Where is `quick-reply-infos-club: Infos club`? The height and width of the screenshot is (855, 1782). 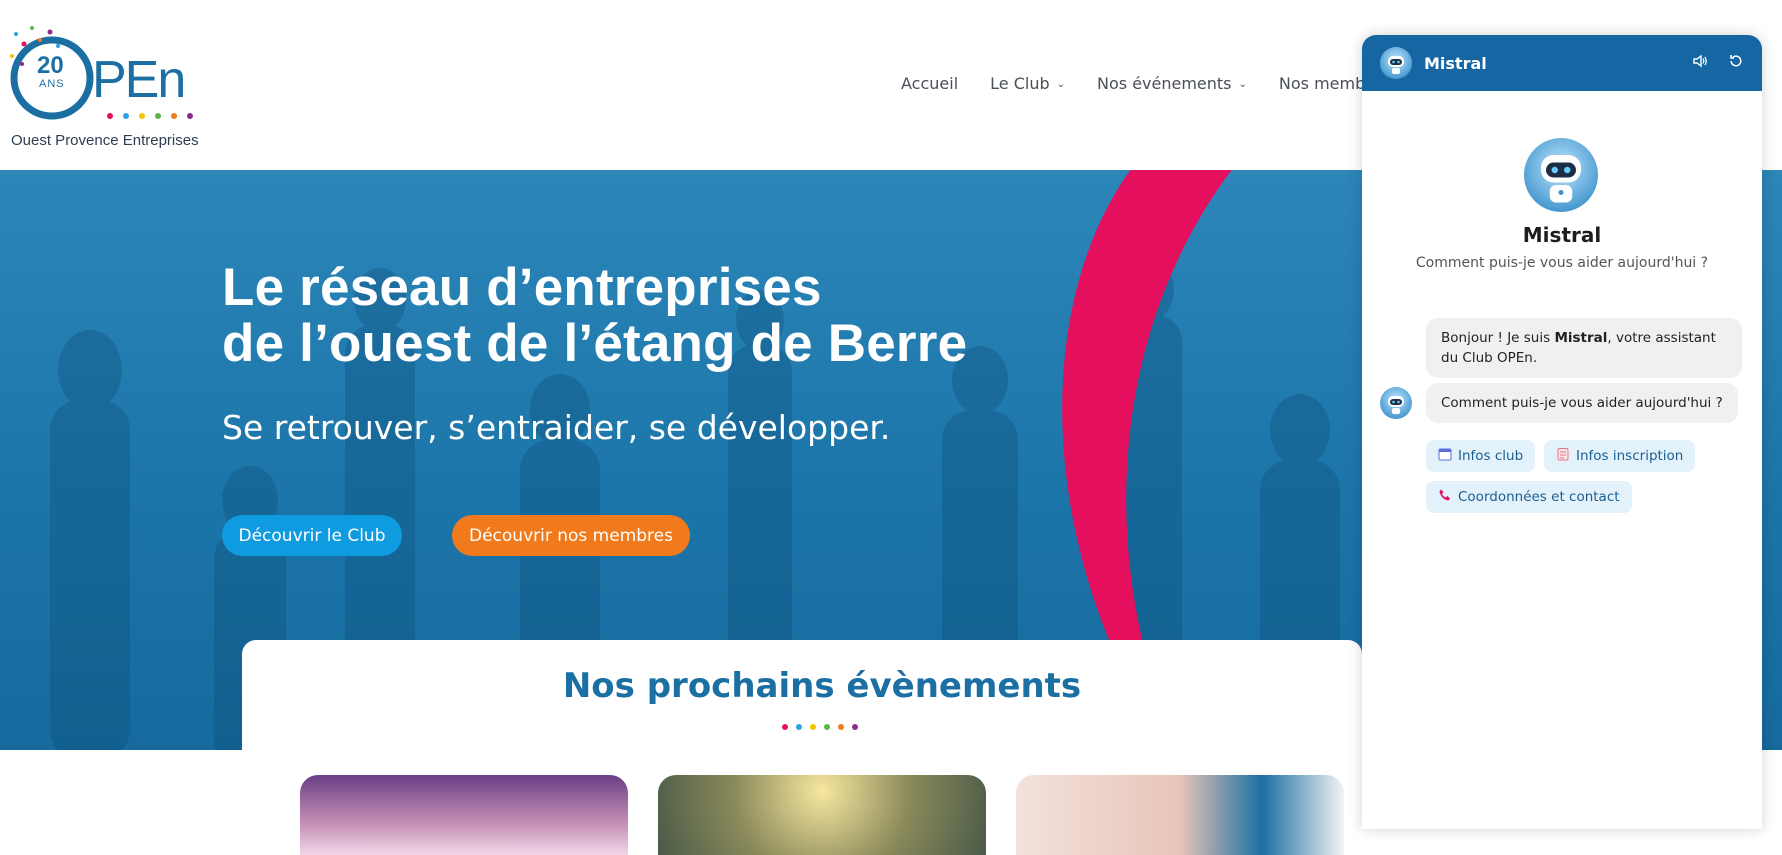 quick-reply-infos-club: Infos club is located at coordinates (1481, 456).